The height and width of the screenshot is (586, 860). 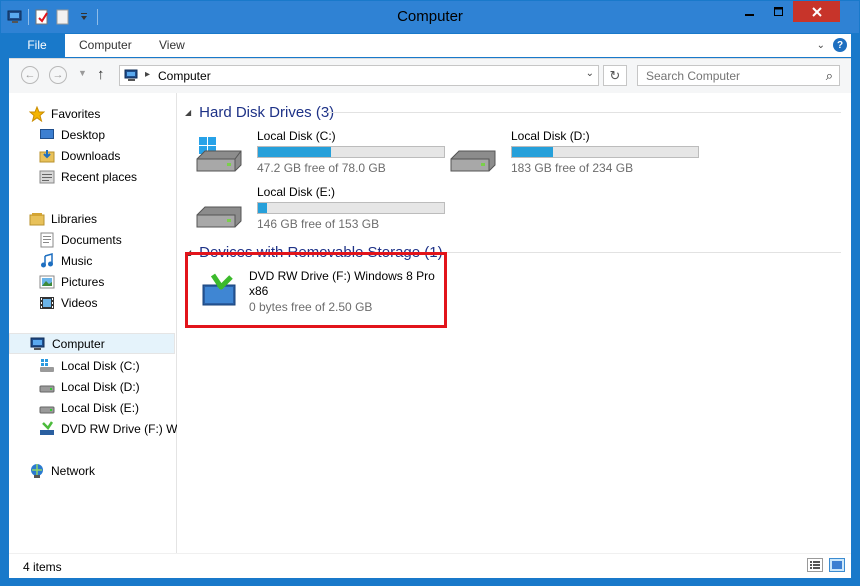 I want to click on sidebar-item-libraries: Libraries, so click(x=102, y=218).